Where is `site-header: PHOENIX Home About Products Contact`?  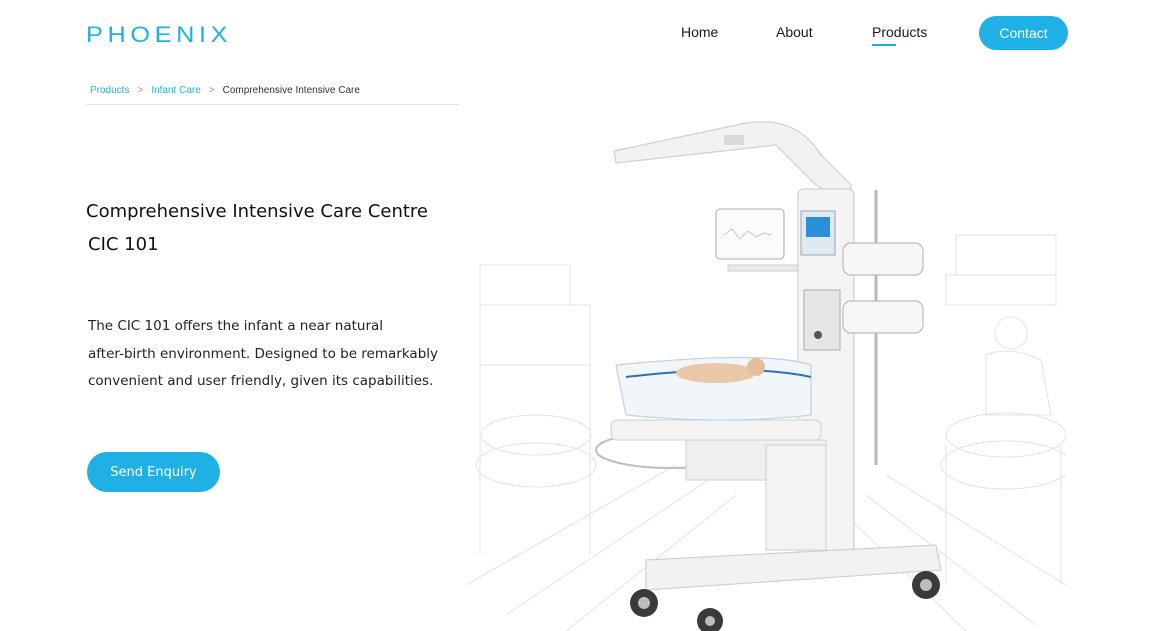 site-header: PHOENIX Home About Products Contact is located at coordinates (576, 35).